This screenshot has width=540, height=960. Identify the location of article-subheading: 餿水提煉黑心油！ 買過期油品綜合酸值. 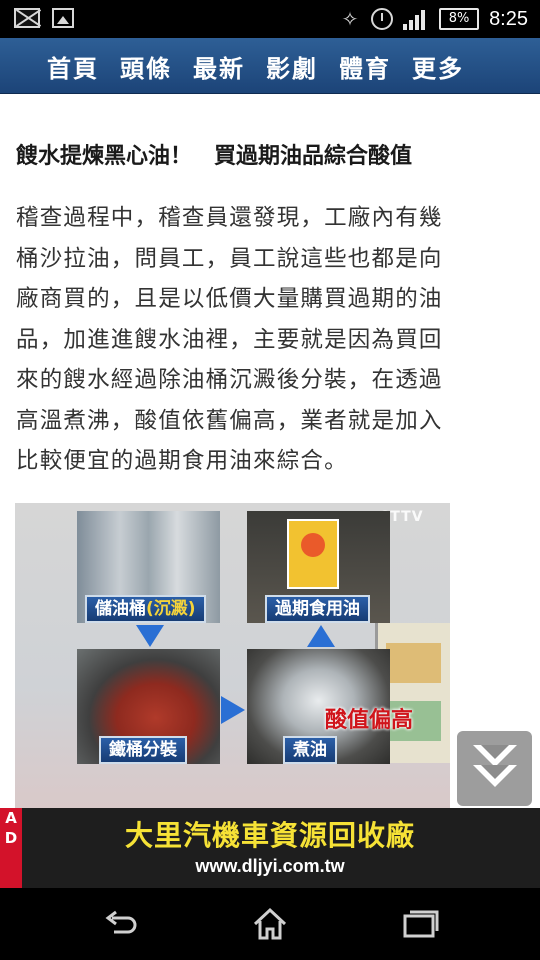
(214, 156).